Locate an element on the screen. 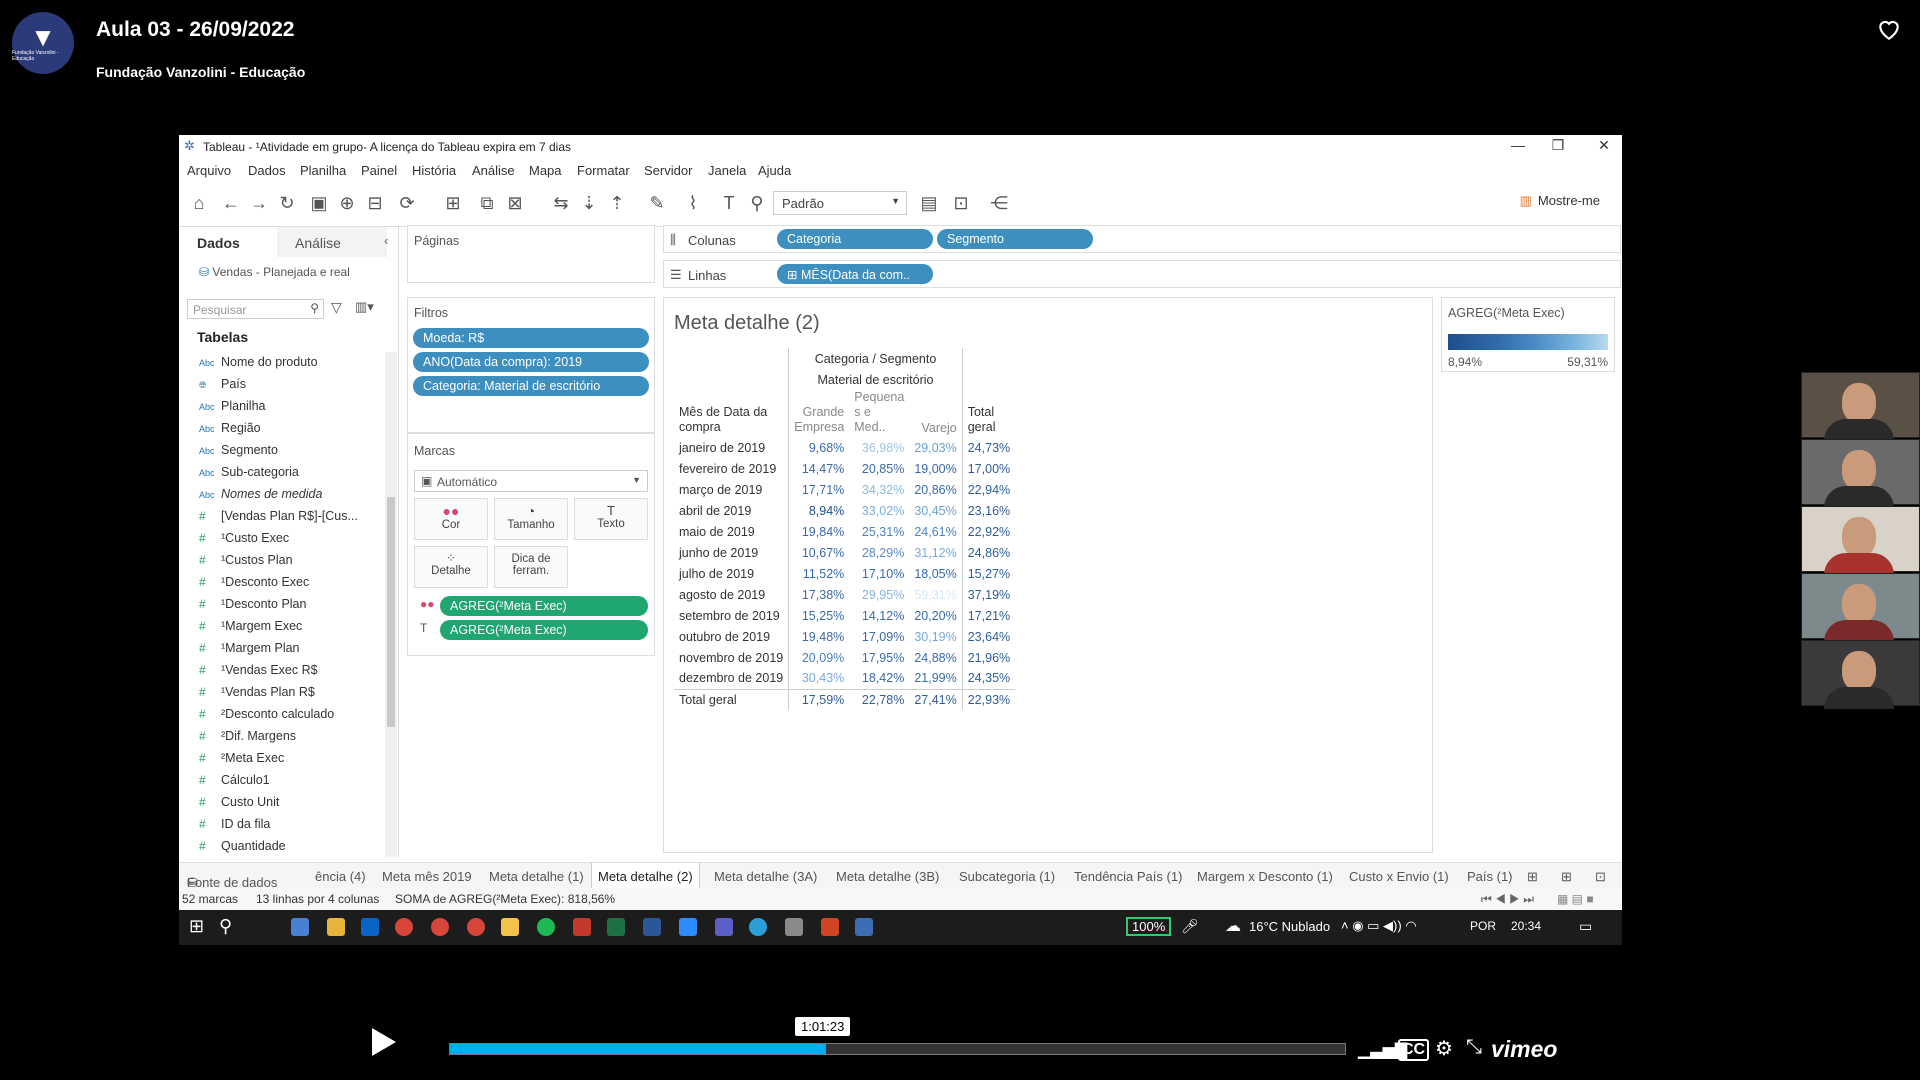  group-icon: ⌇ is located at coordinates (693, 203).